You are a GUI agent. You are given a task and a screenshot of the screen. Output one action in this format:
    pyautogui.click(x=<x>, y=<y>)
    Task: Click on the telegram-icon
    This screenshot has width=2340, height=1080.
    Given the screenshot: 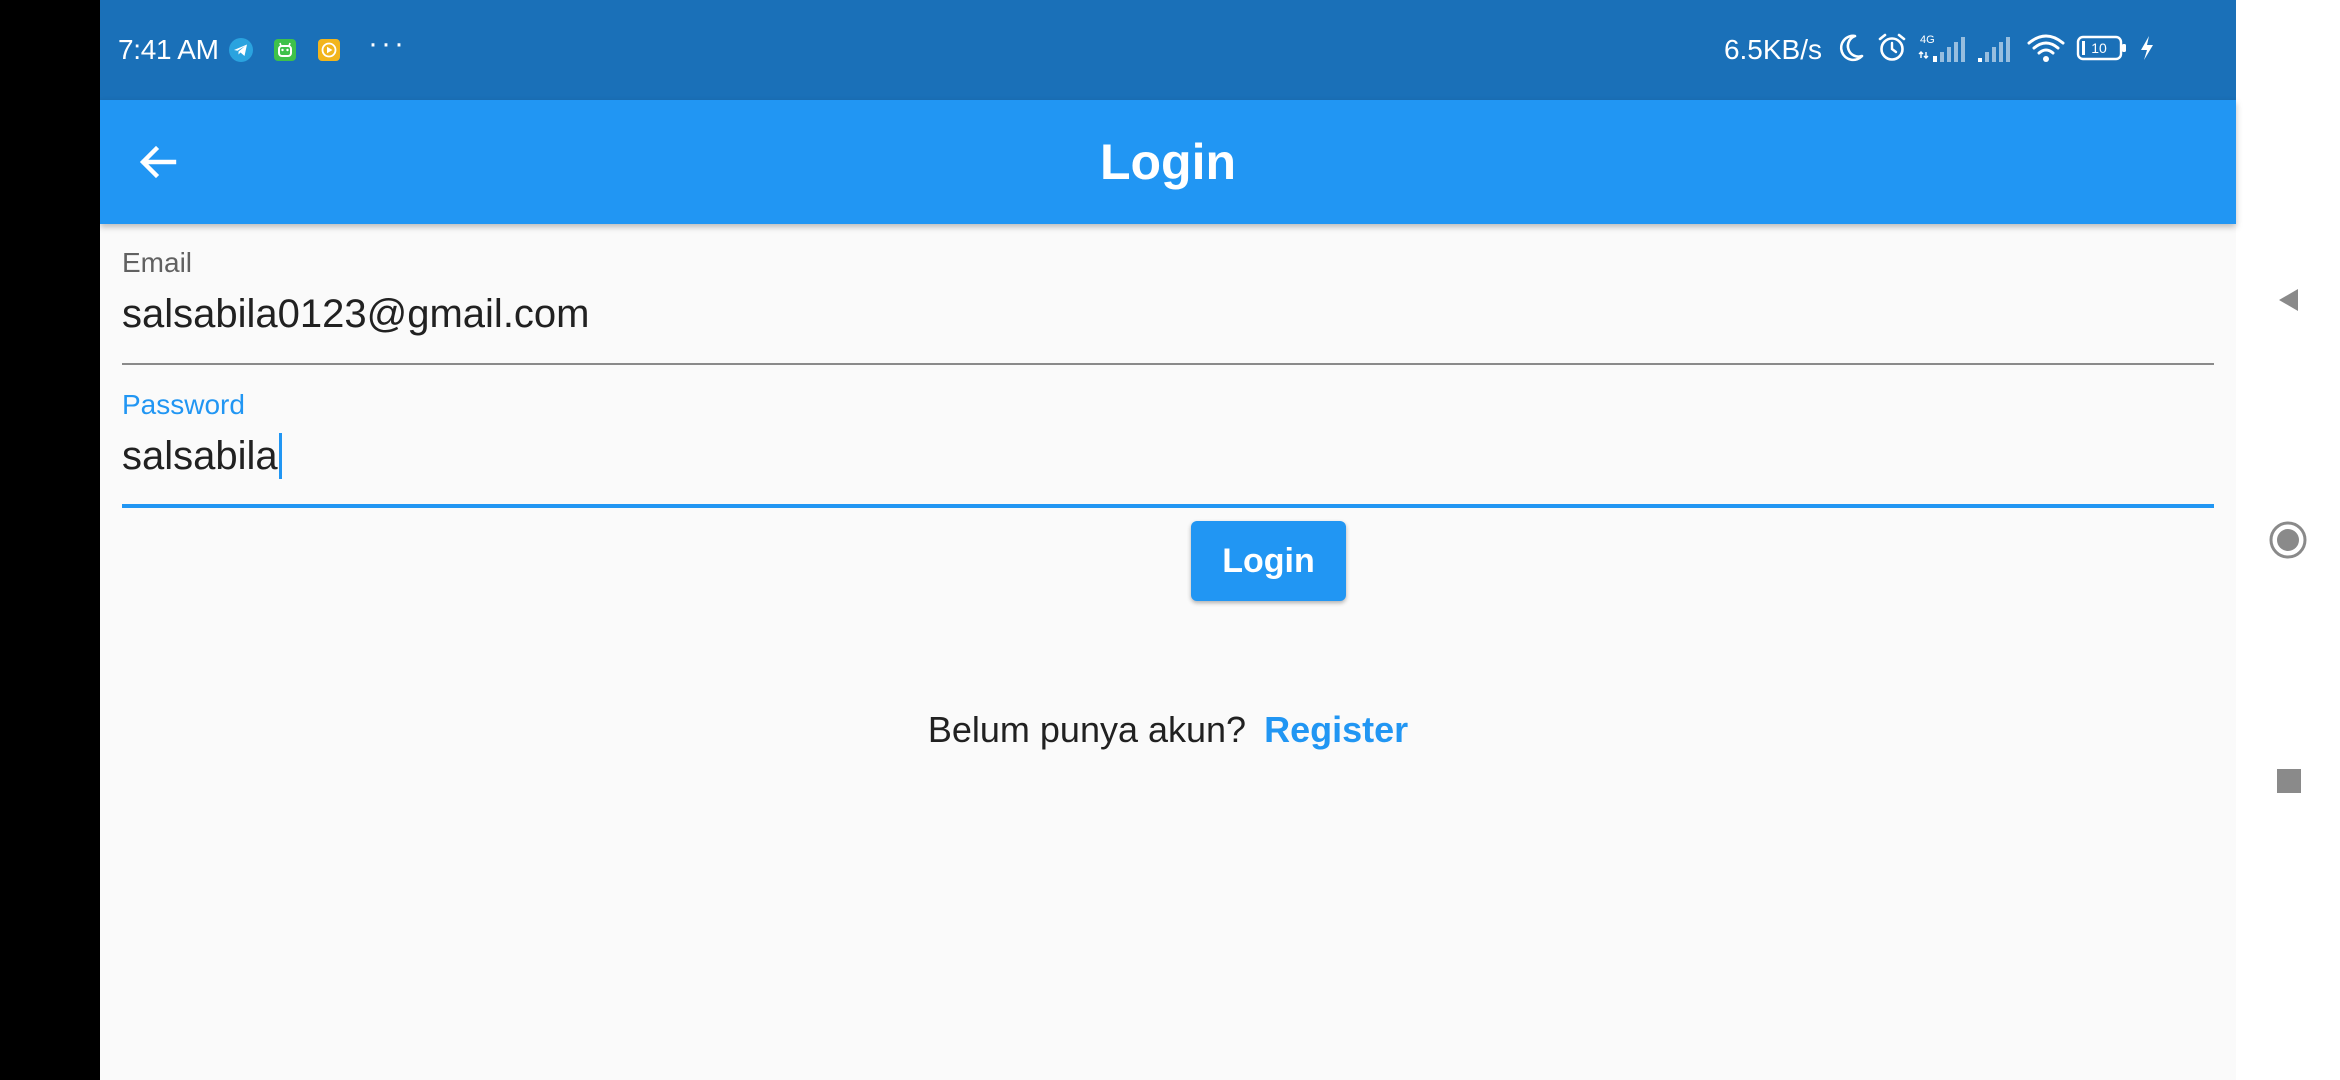 What is the action you would take?
    pyautogui.click(x=241, y=50)
    